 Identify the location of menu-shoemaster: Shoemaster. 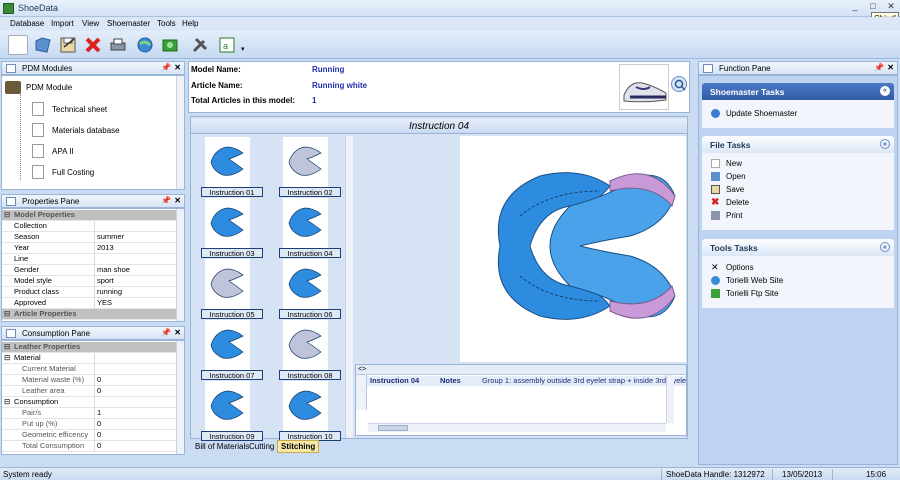
(128, 23).